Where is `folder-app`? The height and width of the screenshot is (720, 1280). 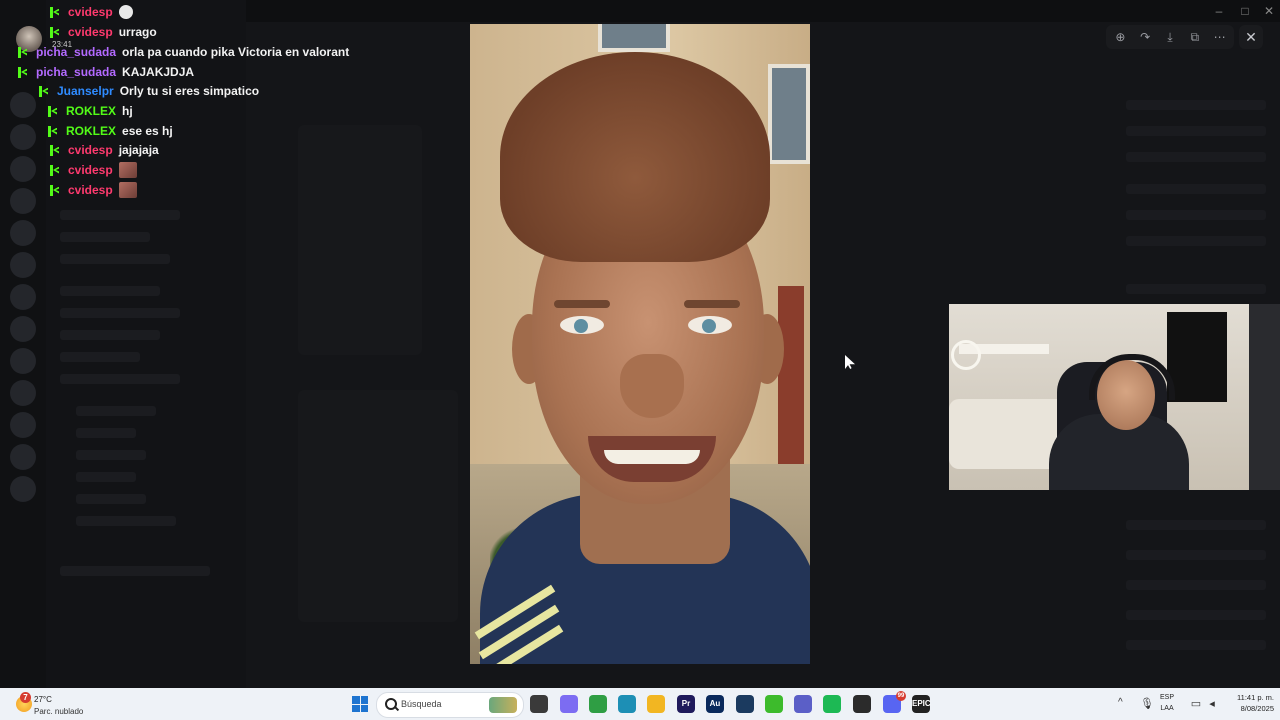
folder-app is located at coordinates (656, 704).